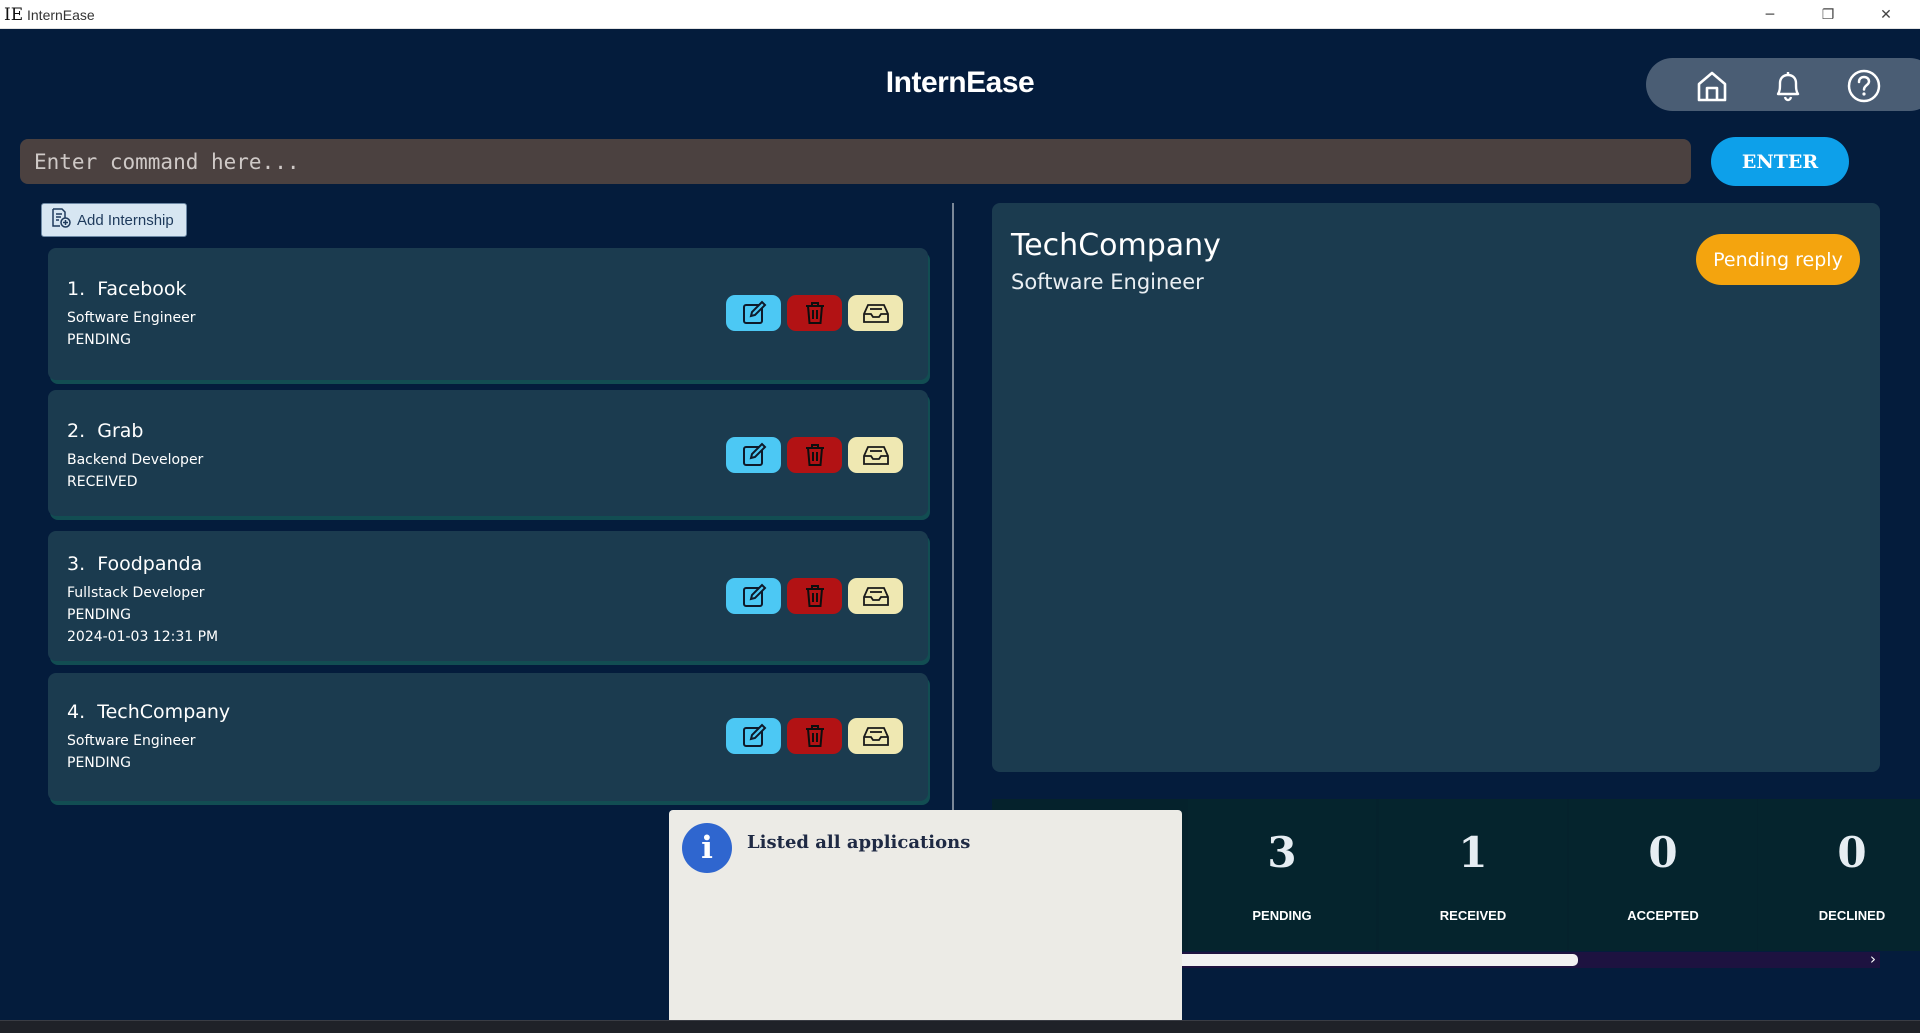 Image resolution: width=1920 pixels, height=1033 pixels. Describe the element at coordinates (135, 460) in the screenshot. I see `card-role: Backend Developer` at that location.